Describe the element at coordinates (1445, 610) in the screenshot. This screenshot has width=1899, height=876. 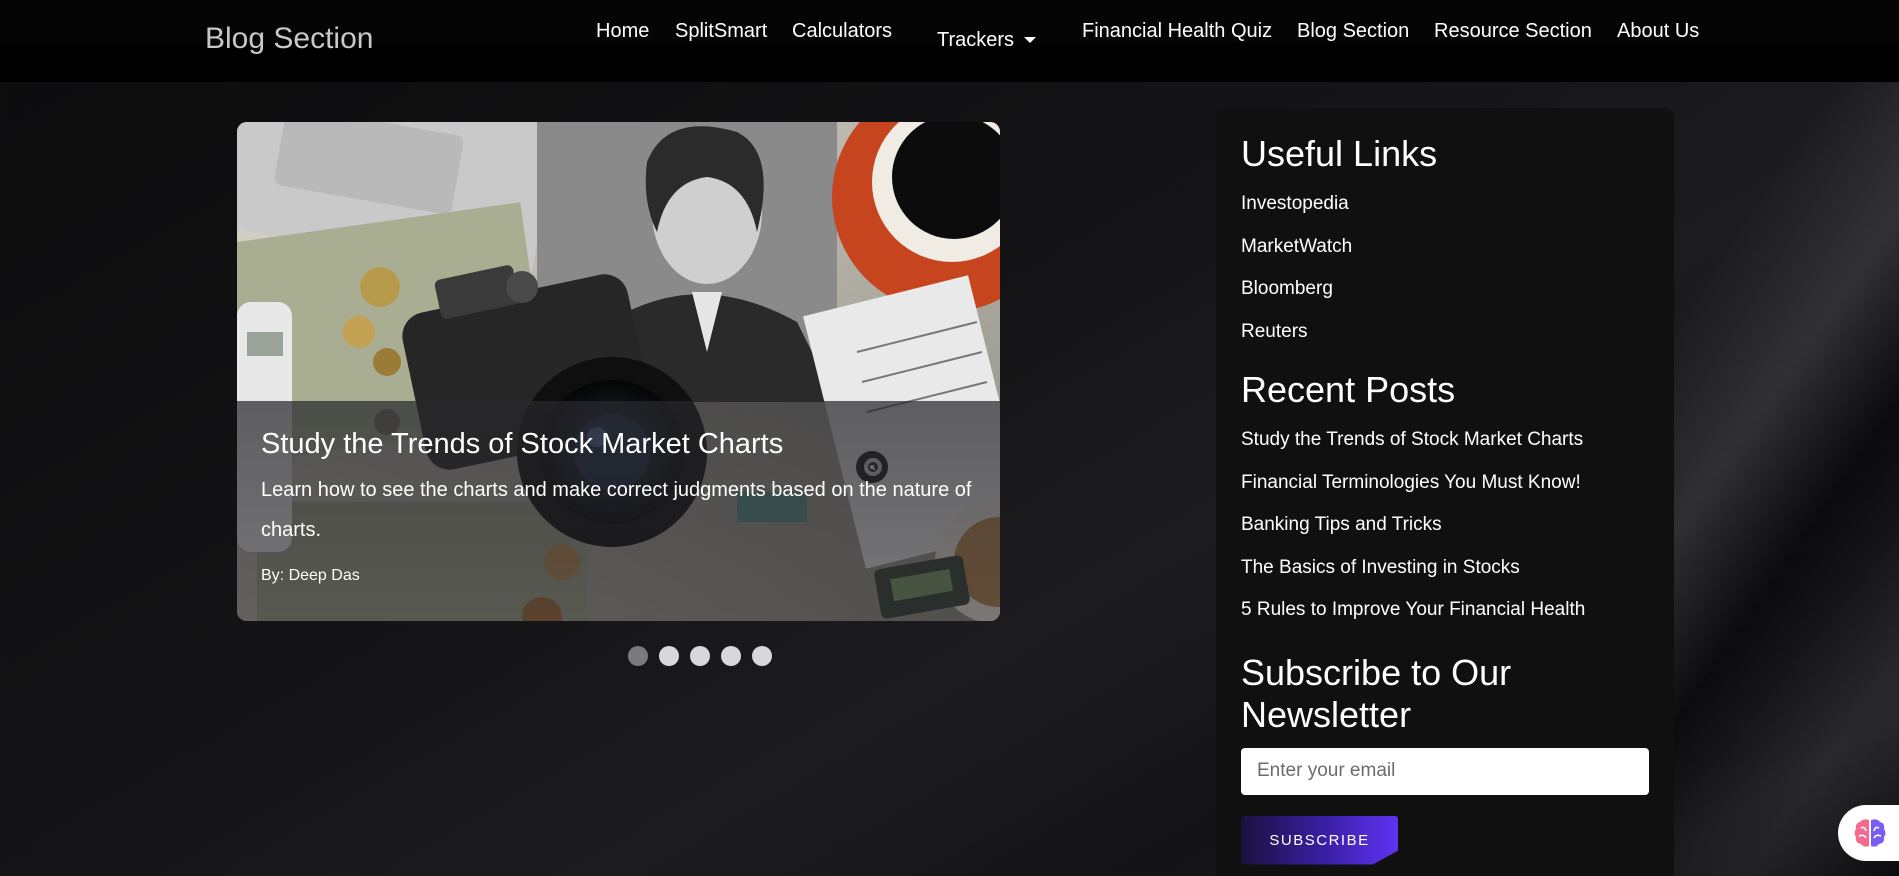
I see `recent-post-link: 5 Rules to Improve Your Financial Health` at that location.